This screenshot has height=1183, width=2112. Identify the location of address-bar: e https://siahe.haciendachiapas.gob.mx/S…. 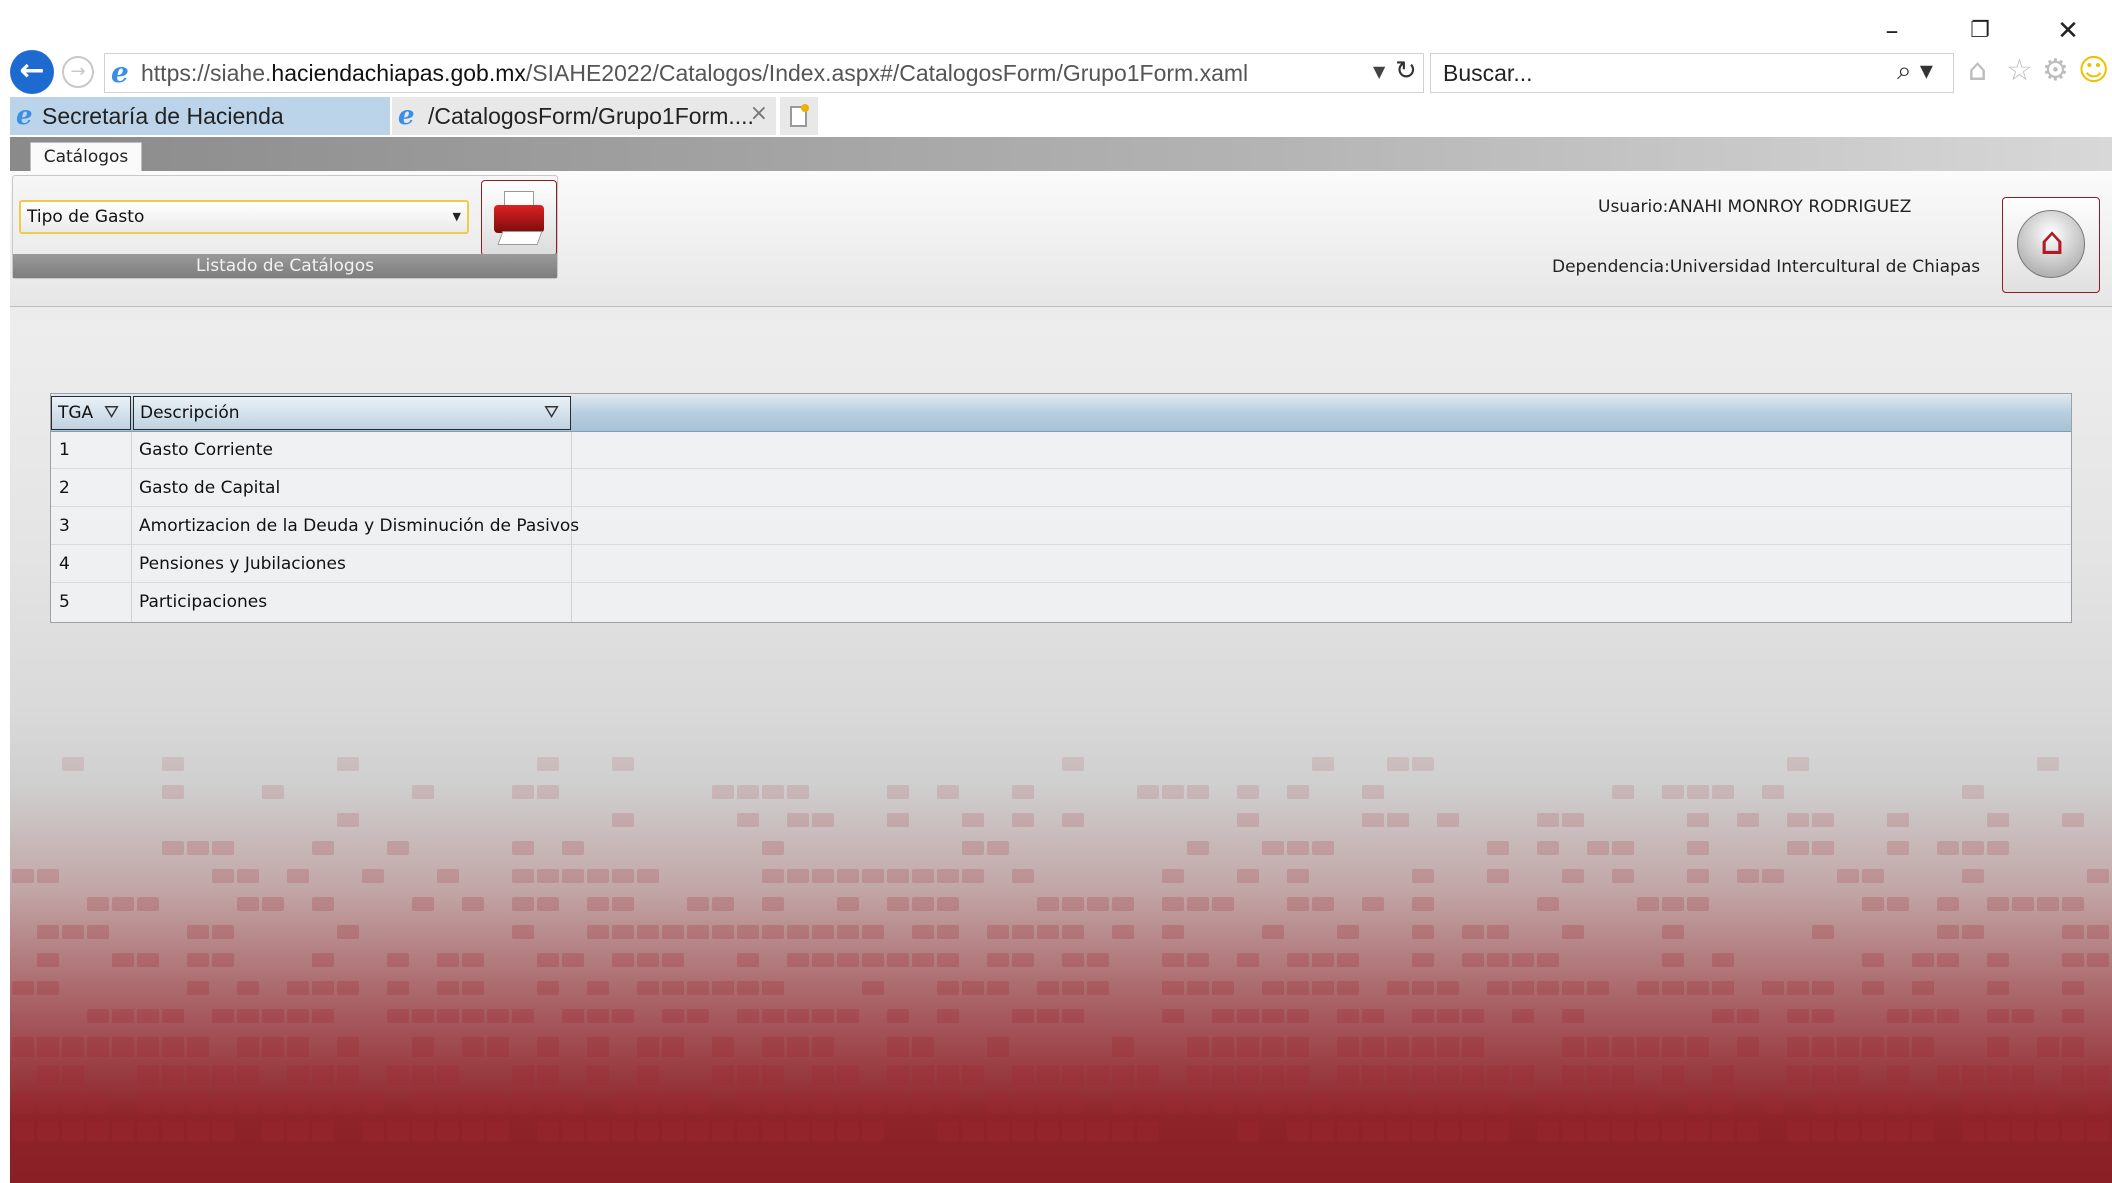
(764, 73).